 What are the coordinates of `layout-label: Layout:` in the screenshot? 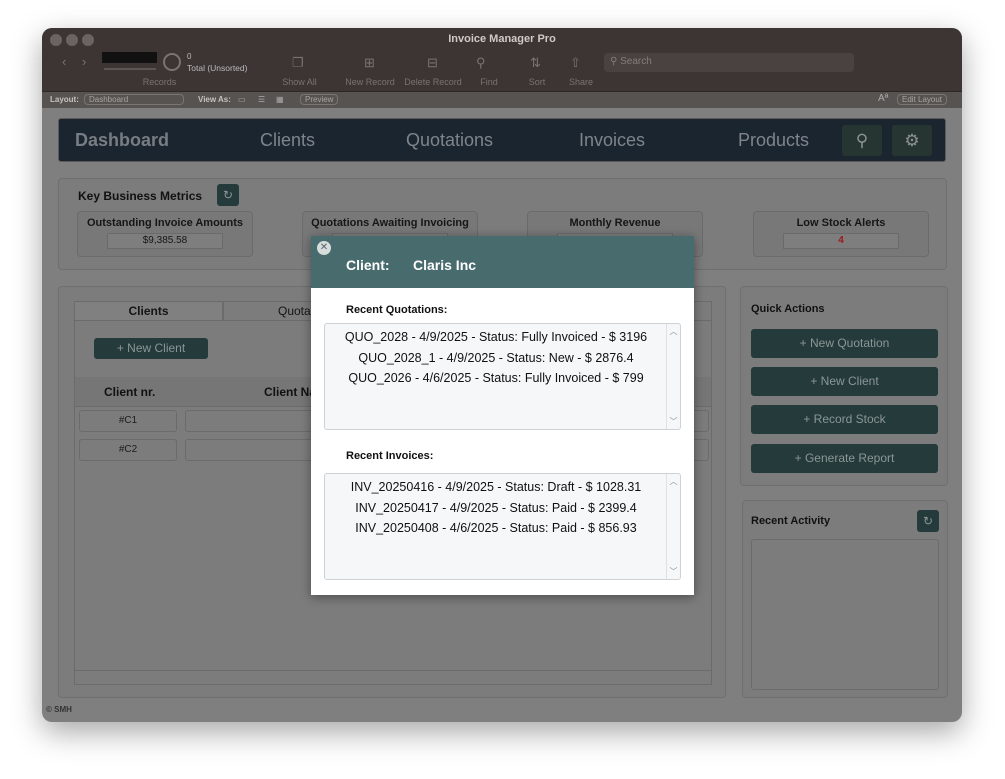 It's located at (64, 99).